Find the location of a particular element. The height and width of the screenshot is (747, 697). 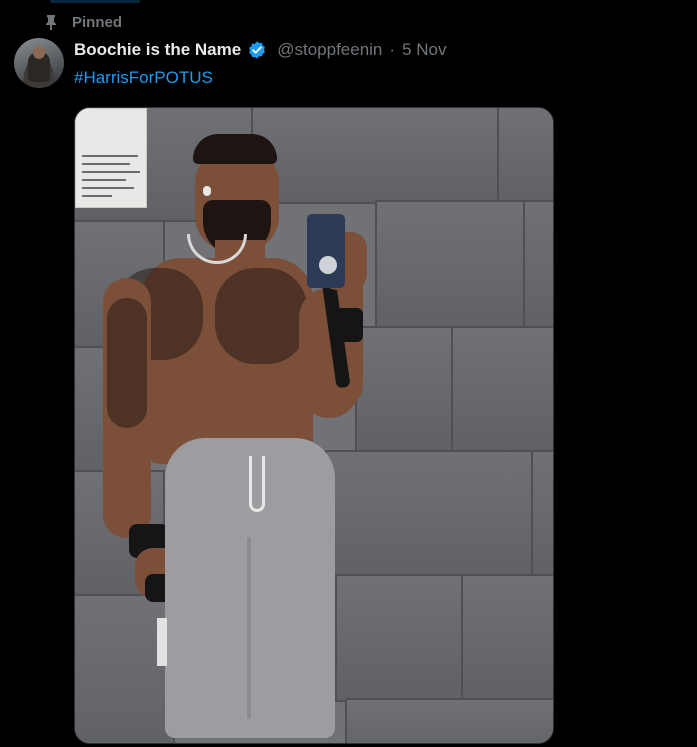

user-handle: @stoppfeenin is located at coordinates (329, 50).